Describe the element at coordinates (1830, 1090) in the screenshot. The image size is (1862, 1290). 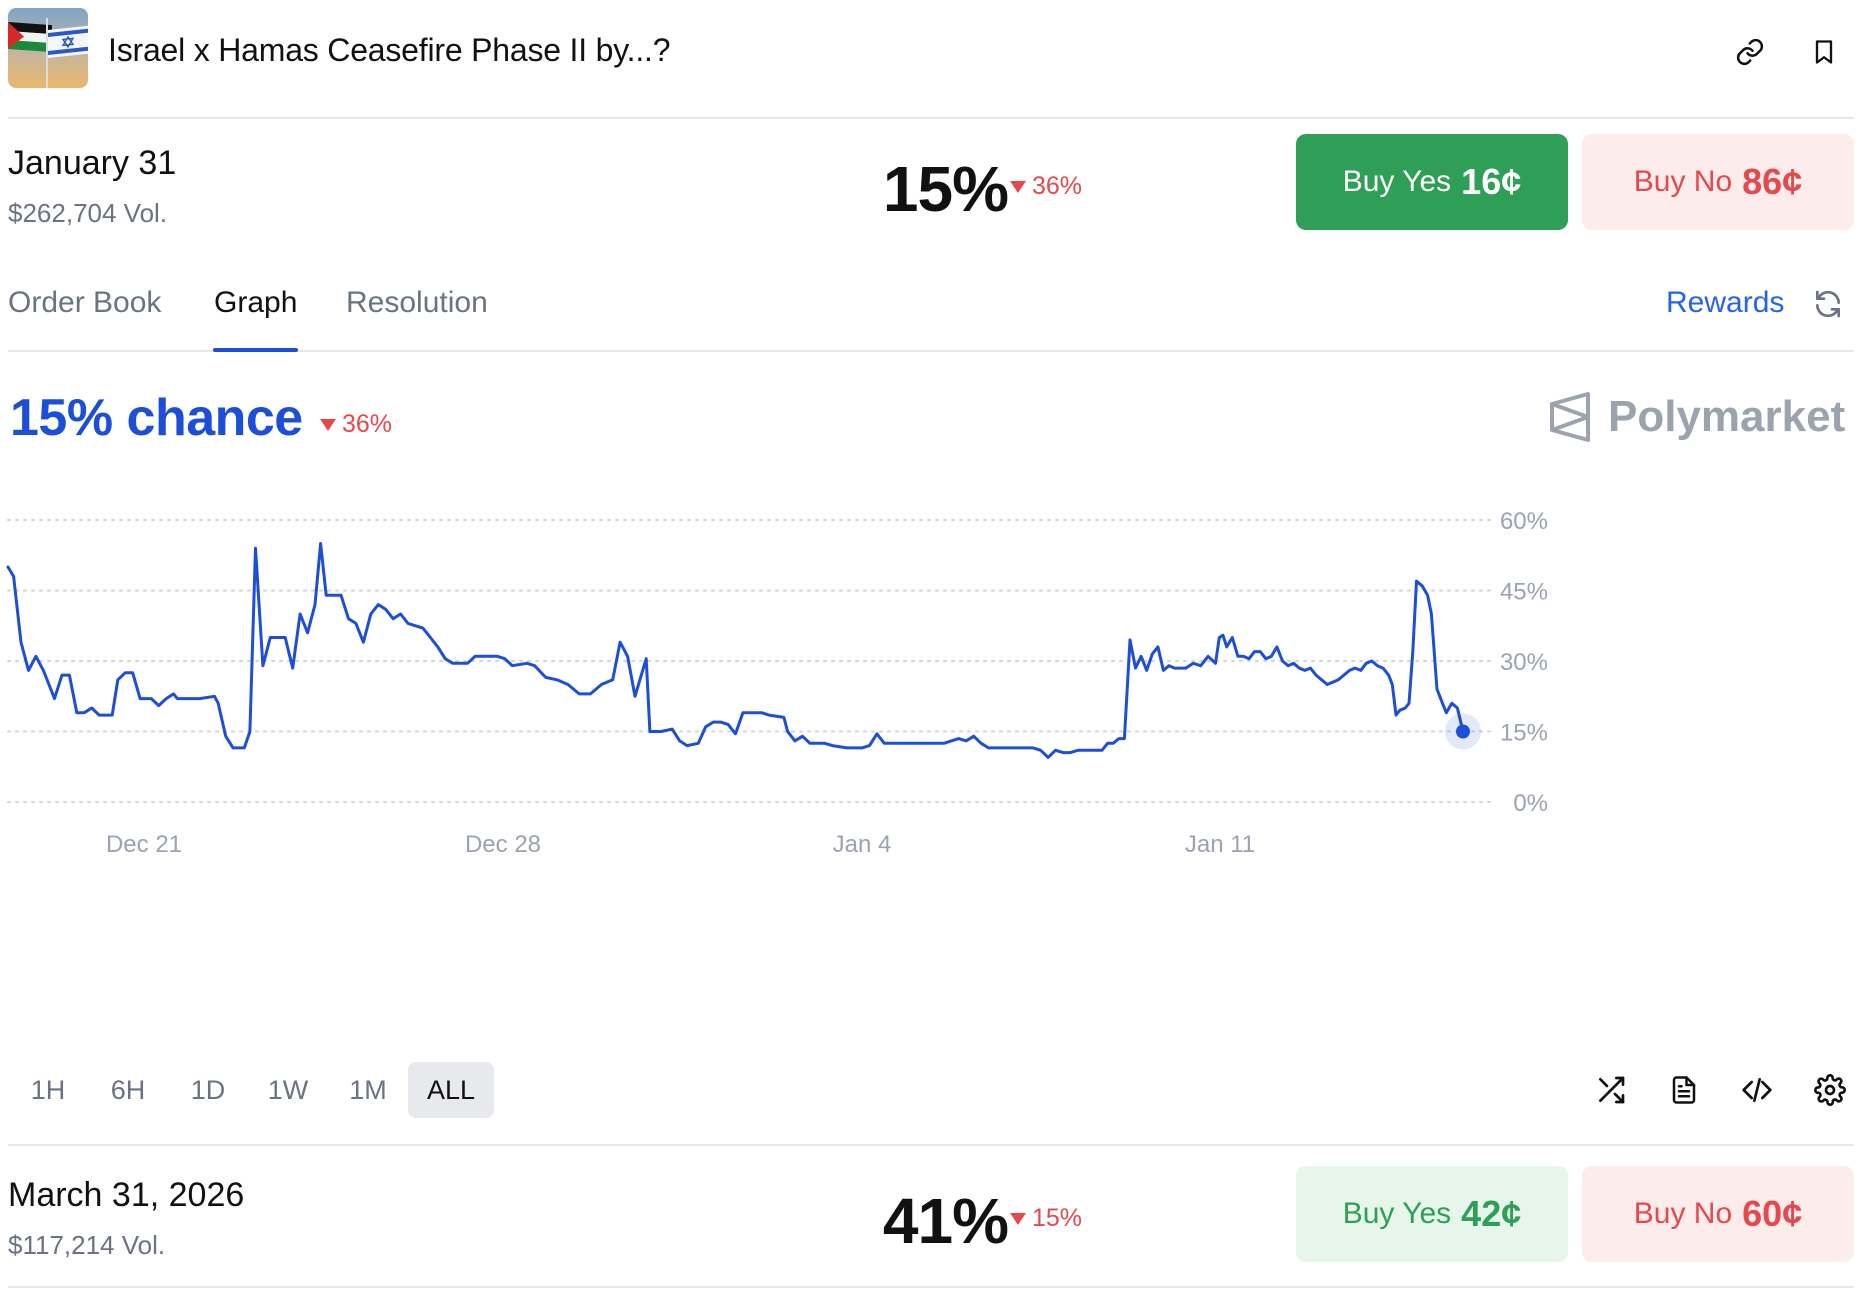
I see `settings-gear-icon` at that location.